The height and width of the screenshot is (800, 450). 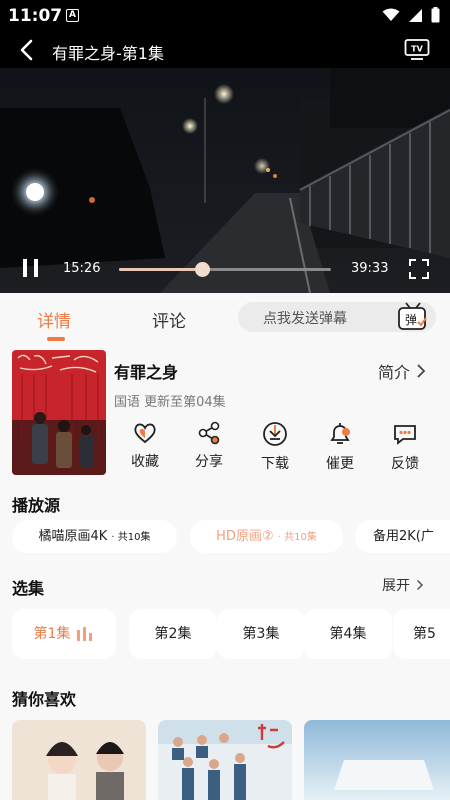 What do you see at coordinates (340, 464) in the screenshot?
I see `urge-update-label: 催更` at bounding box center [340, 464].